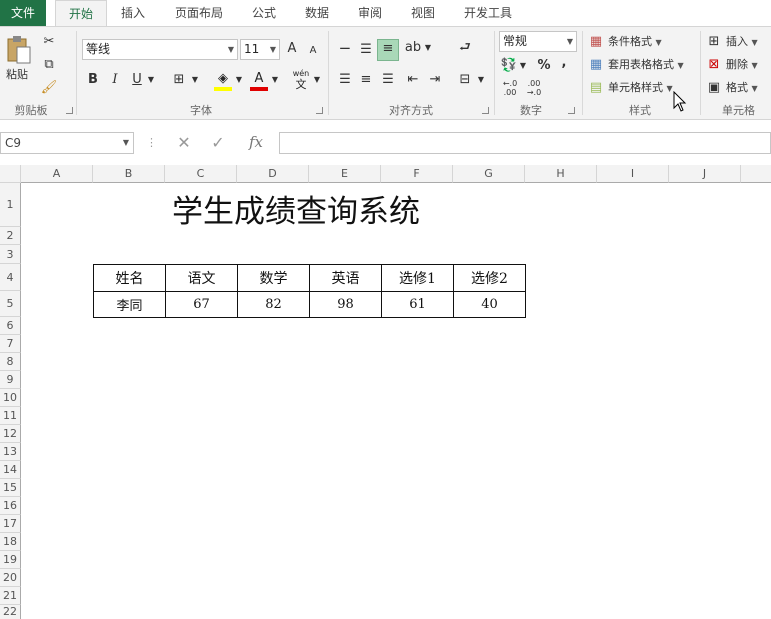  What do you see at coordinates (10, 344) in the screenshot?
I see `row-header-7: 7` at bounding box center [10, 344].